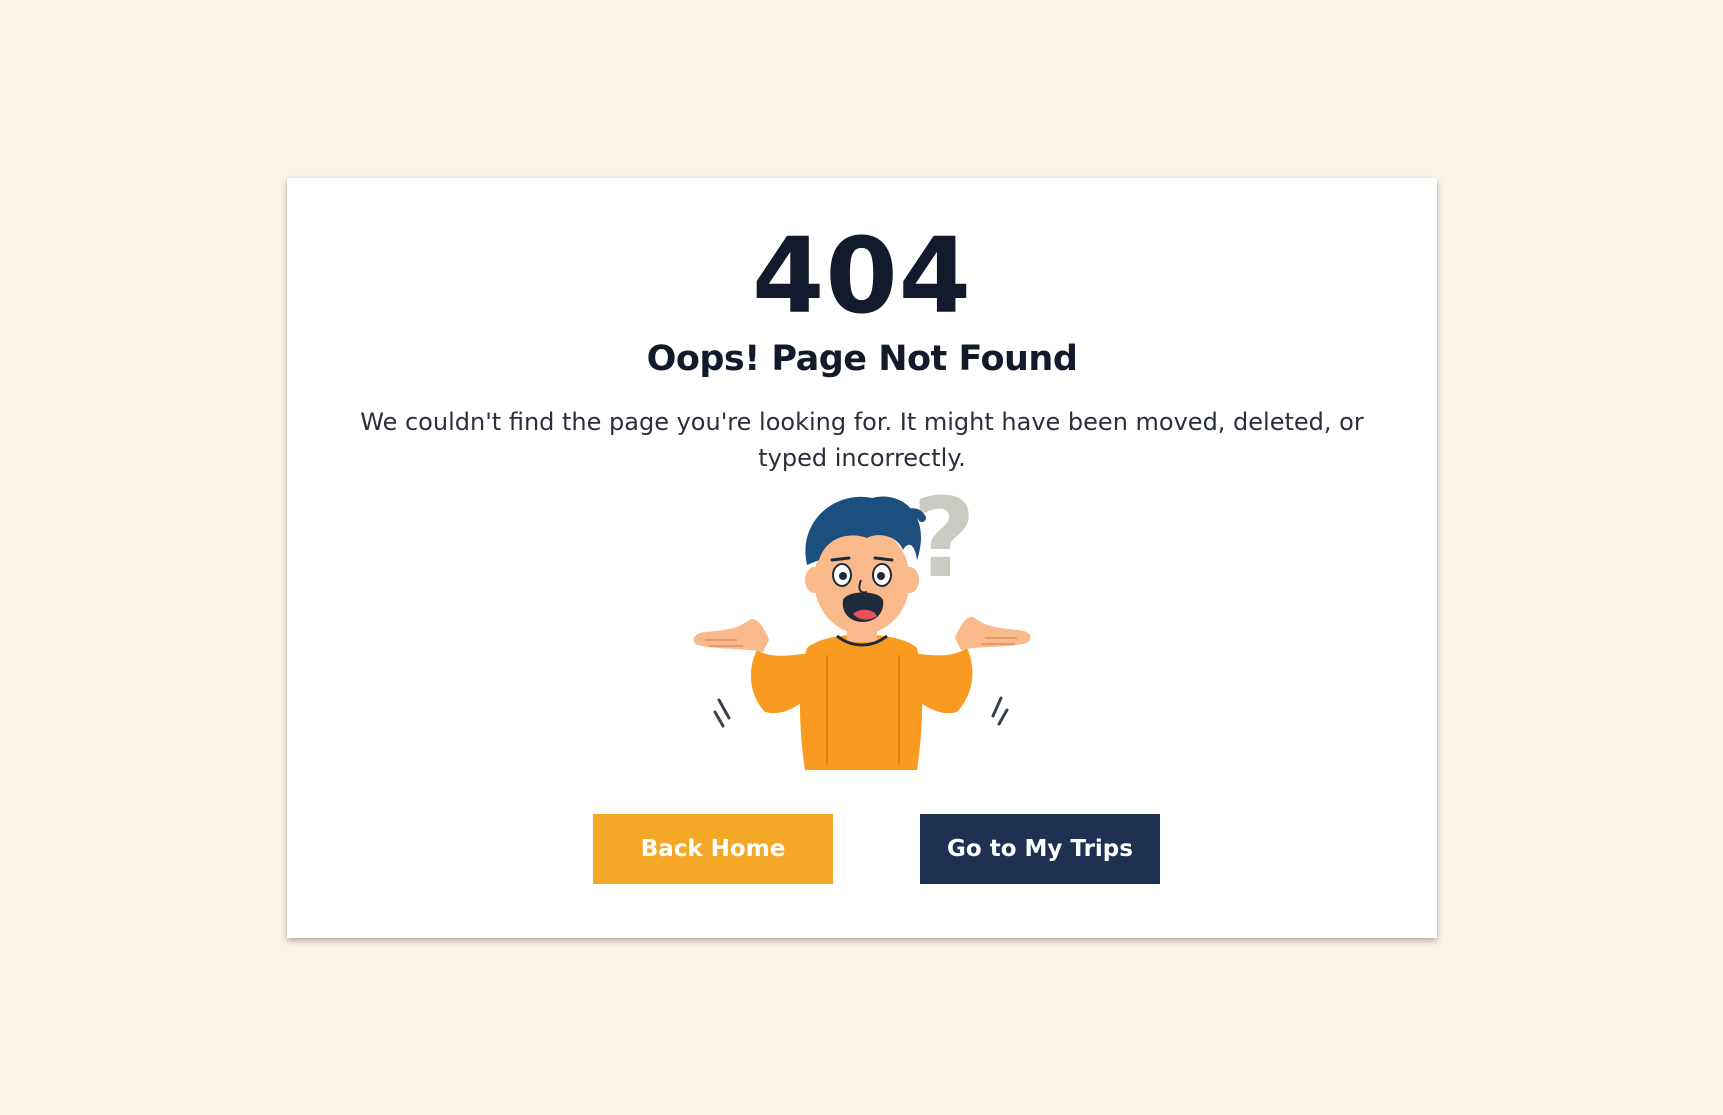 The image size is (1723, 1115). What do you see at coordinates (862, 276) in the screenshot?
I see `error-code: 404` at bounding box center [862, 276].